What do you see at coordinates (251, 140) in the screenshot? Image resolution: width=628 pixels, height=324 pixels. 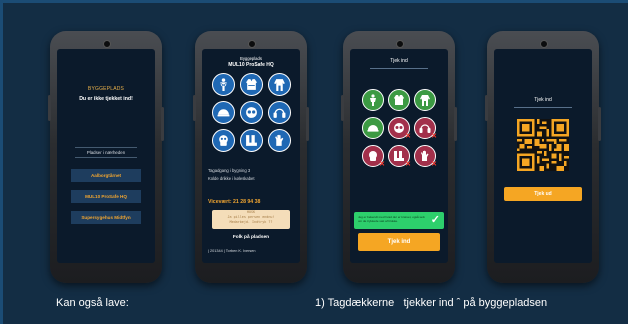 I see `boots-icon` at bounding box center [251, 140].